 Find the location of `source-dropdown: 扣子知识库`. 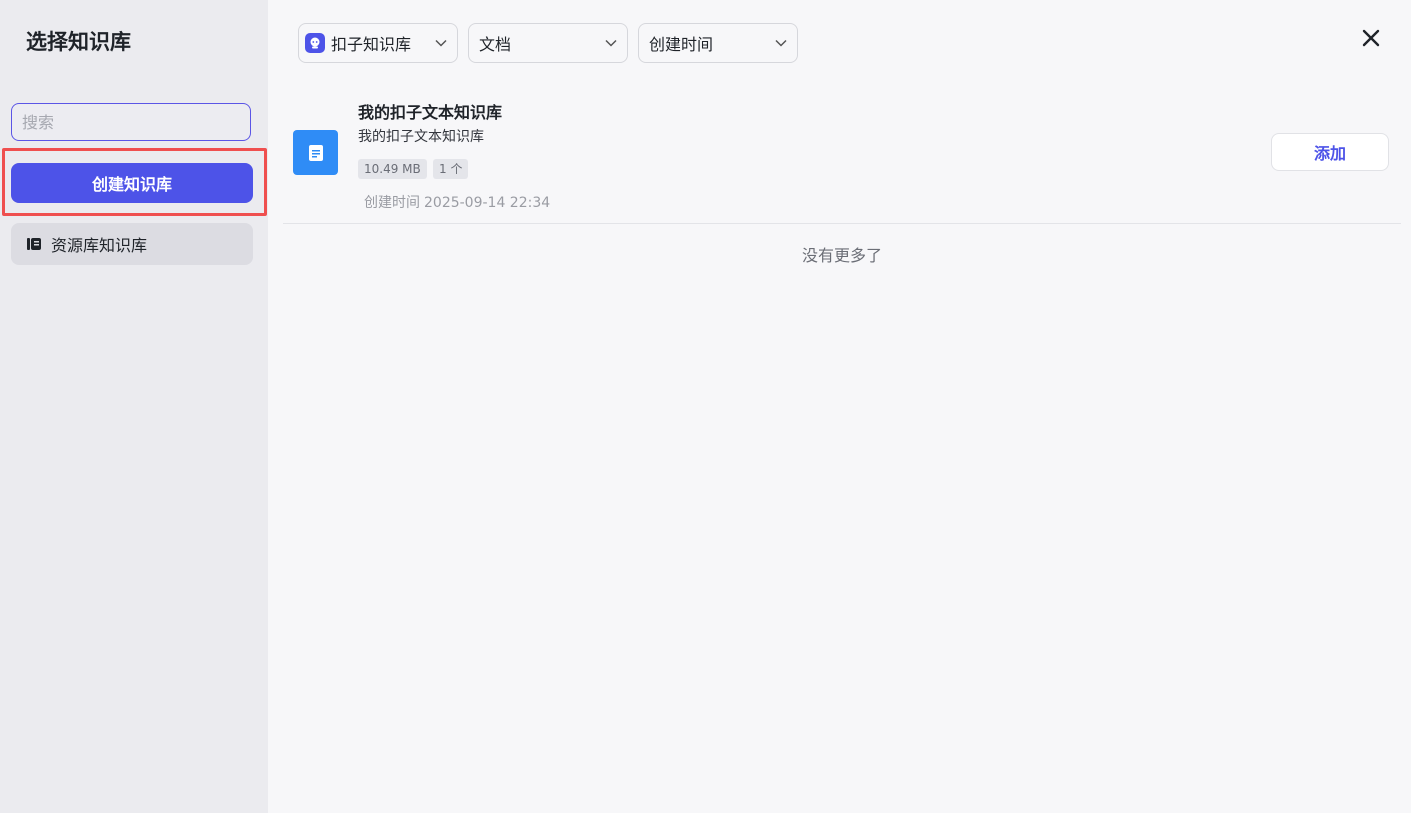

source-dropdown: 扣子知识库 is located at coordinates (378, 43).